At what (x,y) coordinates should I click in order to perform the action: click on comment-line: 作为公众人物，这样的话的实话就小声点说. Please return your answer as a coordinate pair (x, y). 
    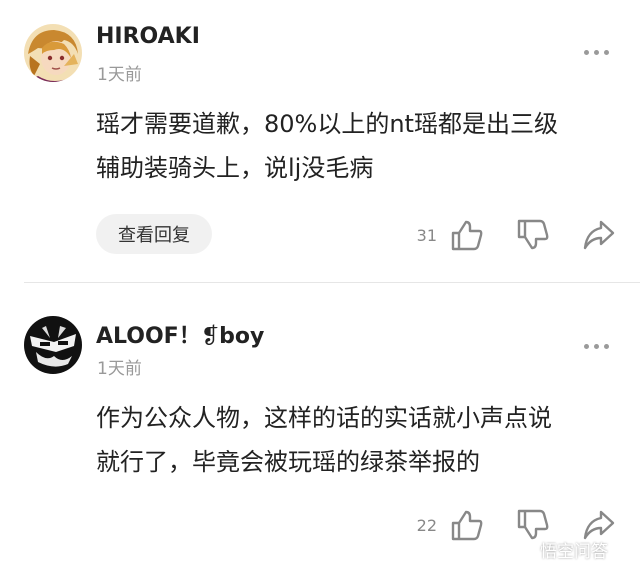
    Looking at the image, I should click on (324, 418).